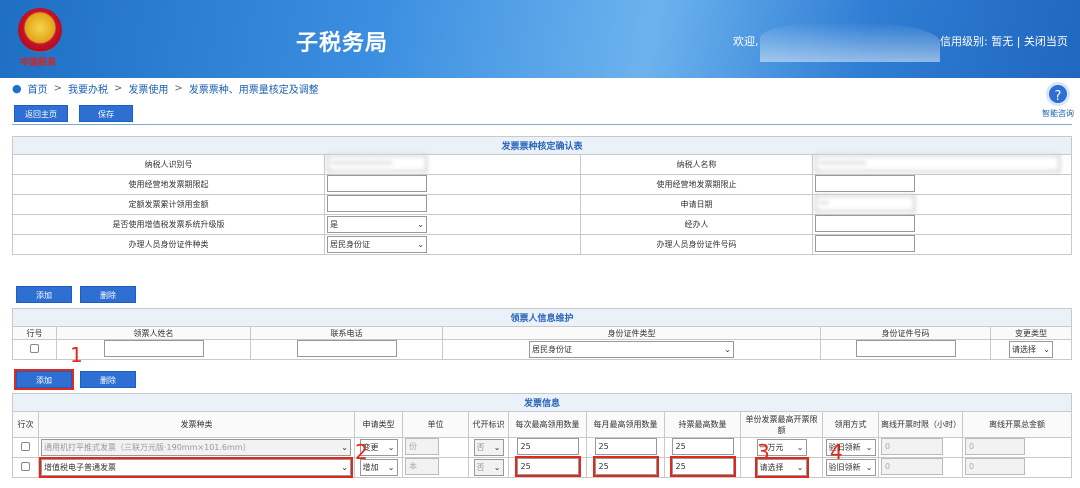 The image size is (1080, 488). Describe the element at coordinates (88, 88) in the screenshot. I see `breadcrumb-tax: 我要办税` at that location.